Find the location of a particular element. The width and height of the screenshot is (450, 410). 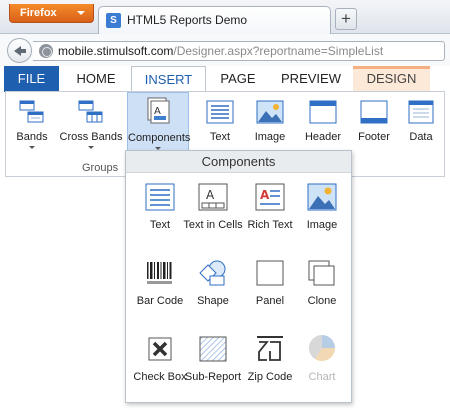

tab-page: PAGE is located at coordinates (238, 79).